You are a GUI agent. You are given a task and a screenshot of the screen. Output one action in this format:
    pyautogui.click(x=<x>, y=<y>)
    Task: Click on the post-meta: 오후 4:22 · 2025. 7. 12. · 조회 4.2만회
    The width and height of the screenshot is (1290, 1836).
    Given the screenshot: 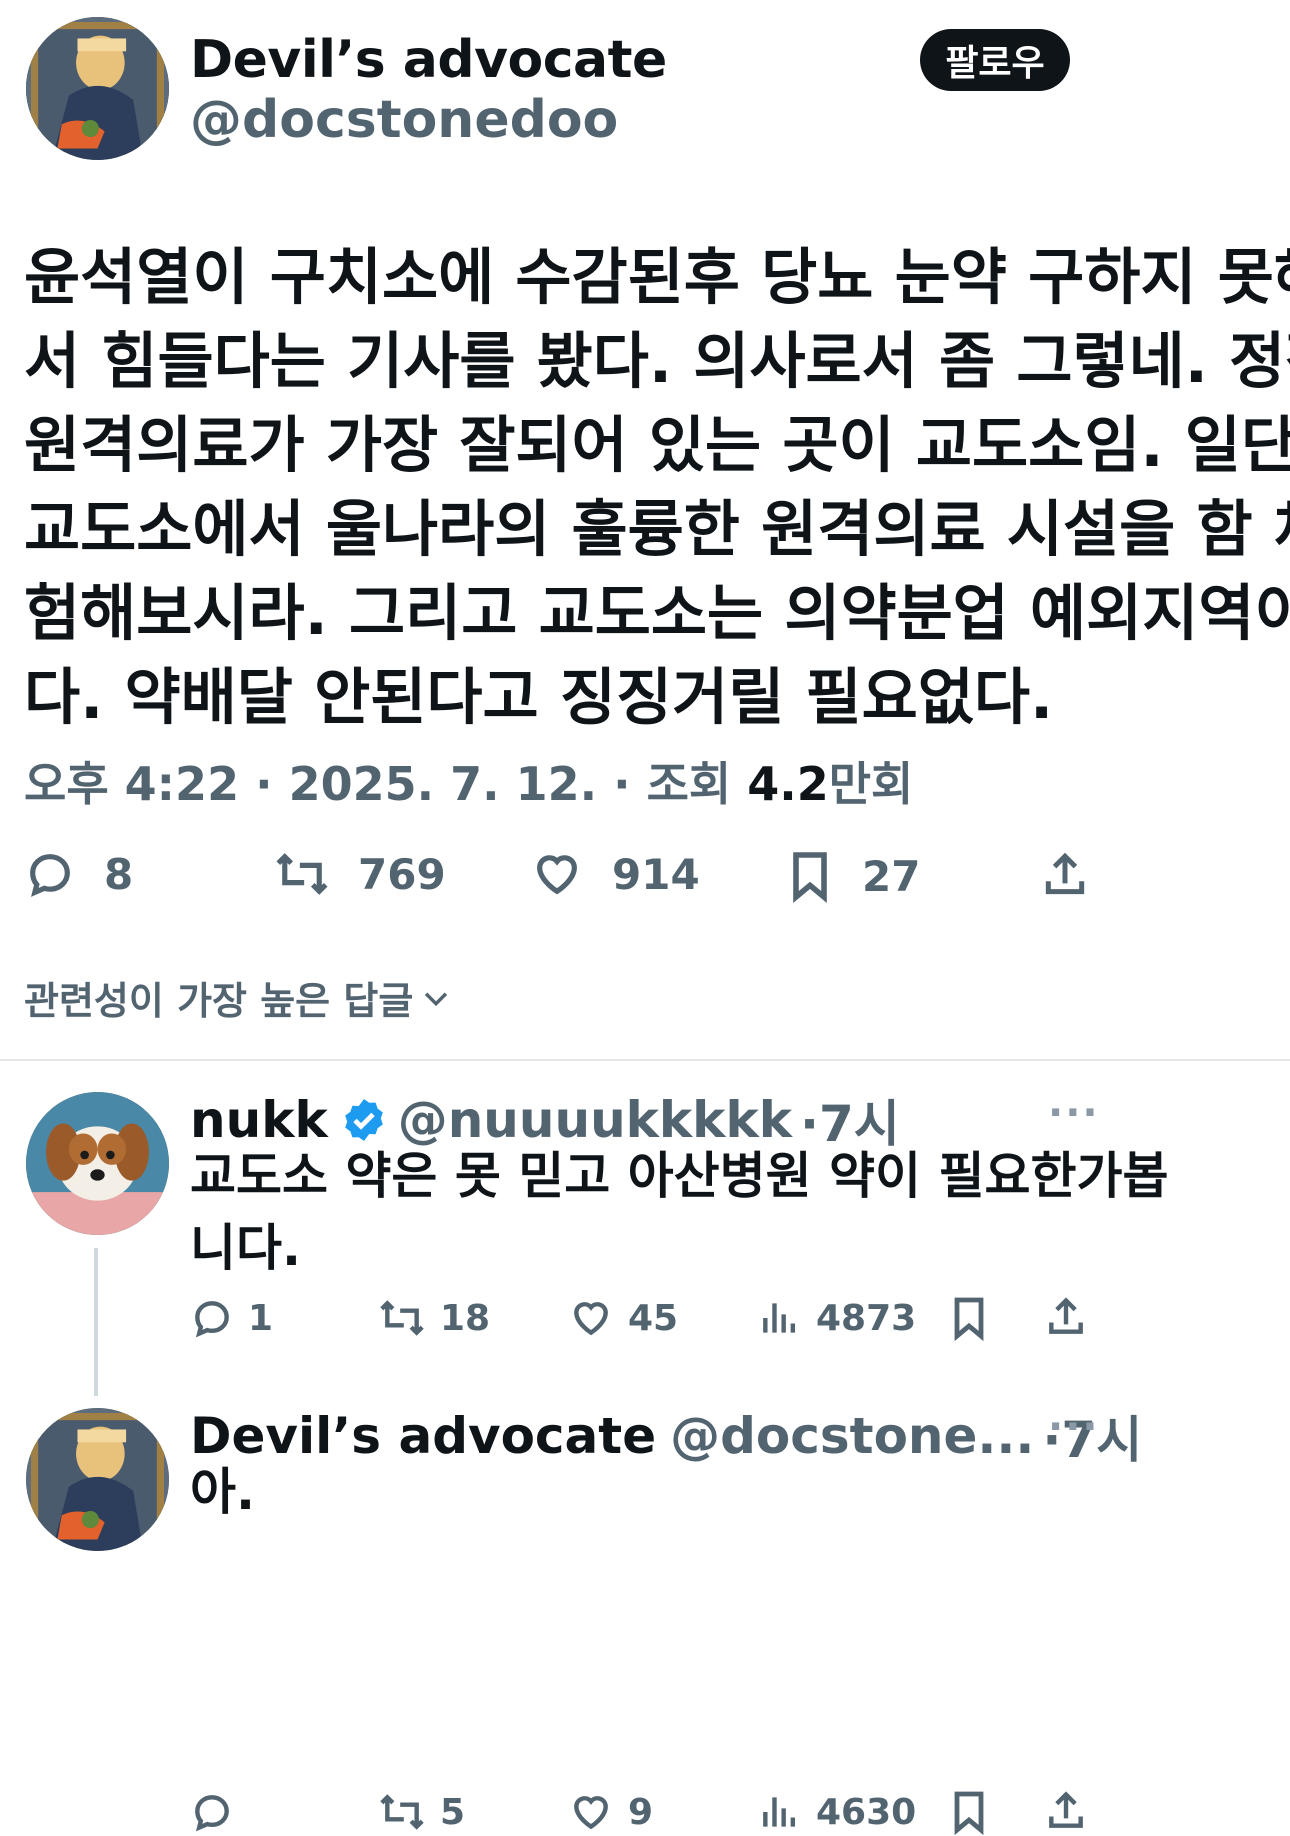 What is the action you would take?
    pyautogui.click(x=468, y=781)
    